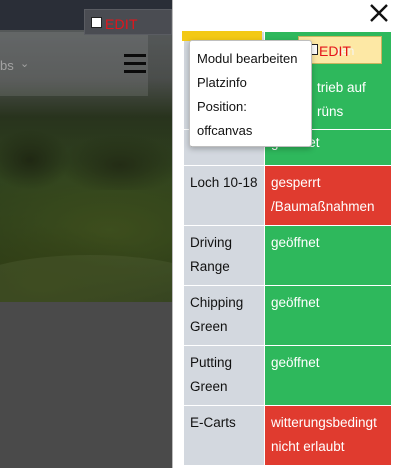 The width and height of the screenshot is (400, 468). I want to click on status-row-label: Putting Green, so click(224, 375).